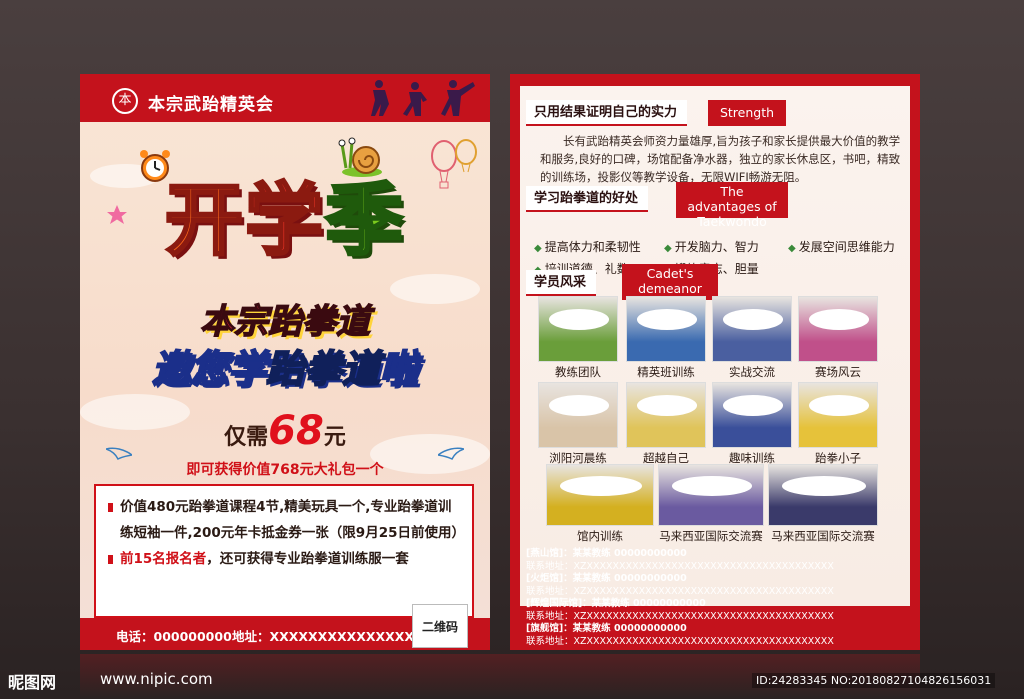 This screenshot has height=699, width=1024. I want to click on fighter-silhouettes-icon, so click(423, 98).